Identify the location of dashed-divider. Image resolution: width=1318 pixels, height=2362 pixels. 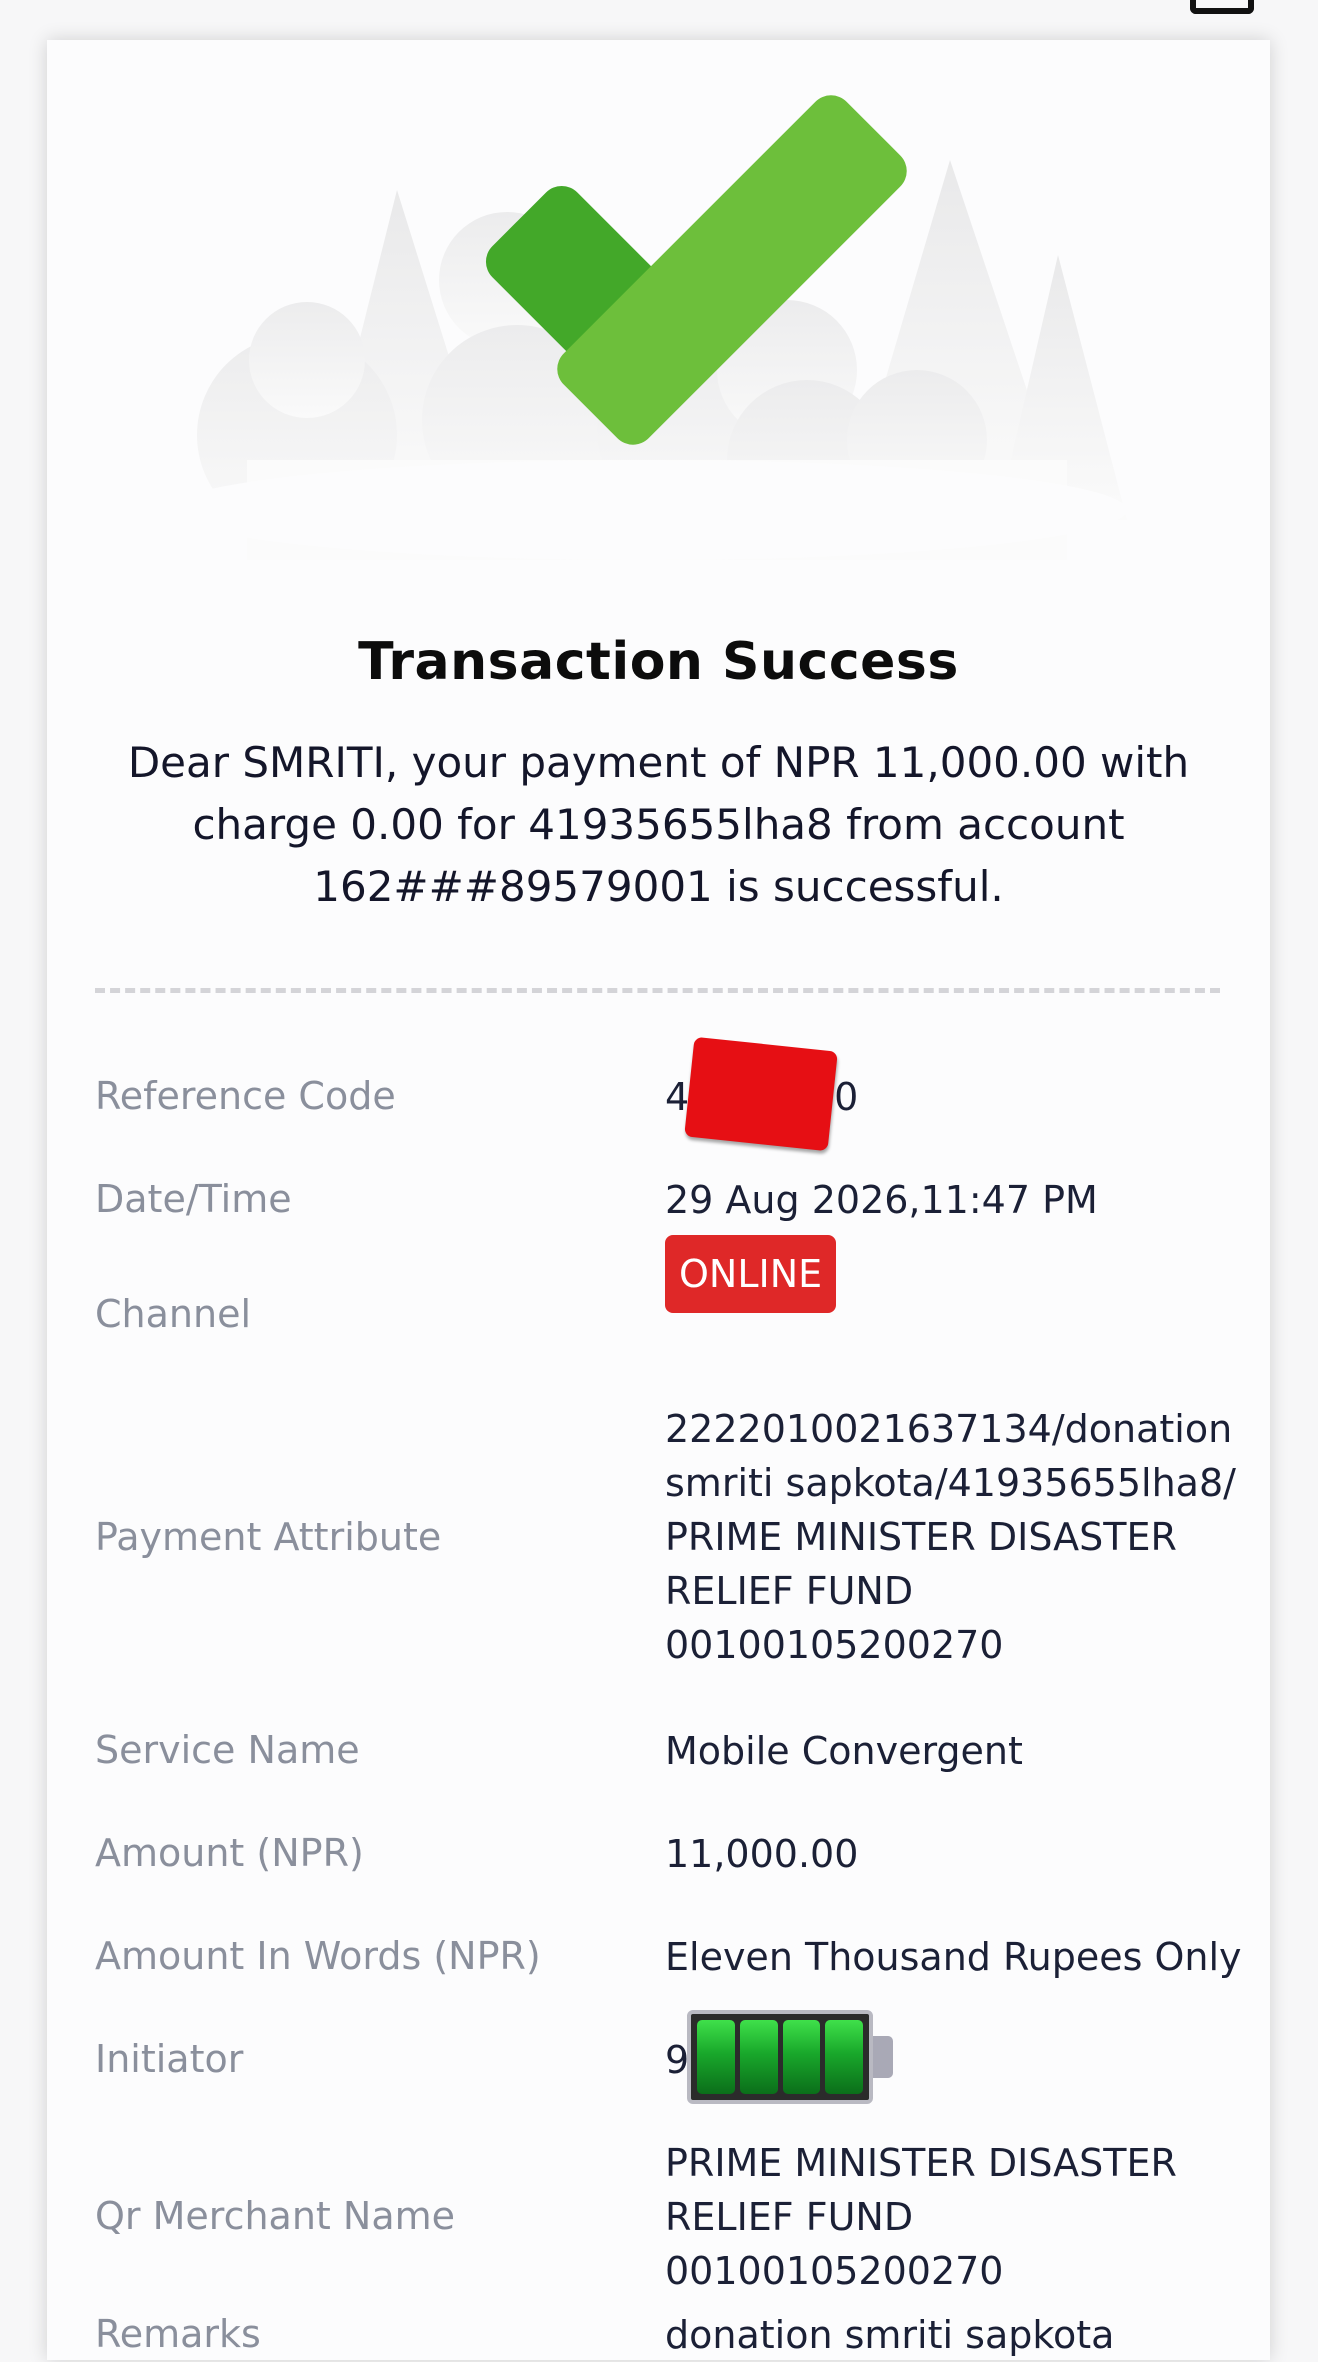
(657, 990).